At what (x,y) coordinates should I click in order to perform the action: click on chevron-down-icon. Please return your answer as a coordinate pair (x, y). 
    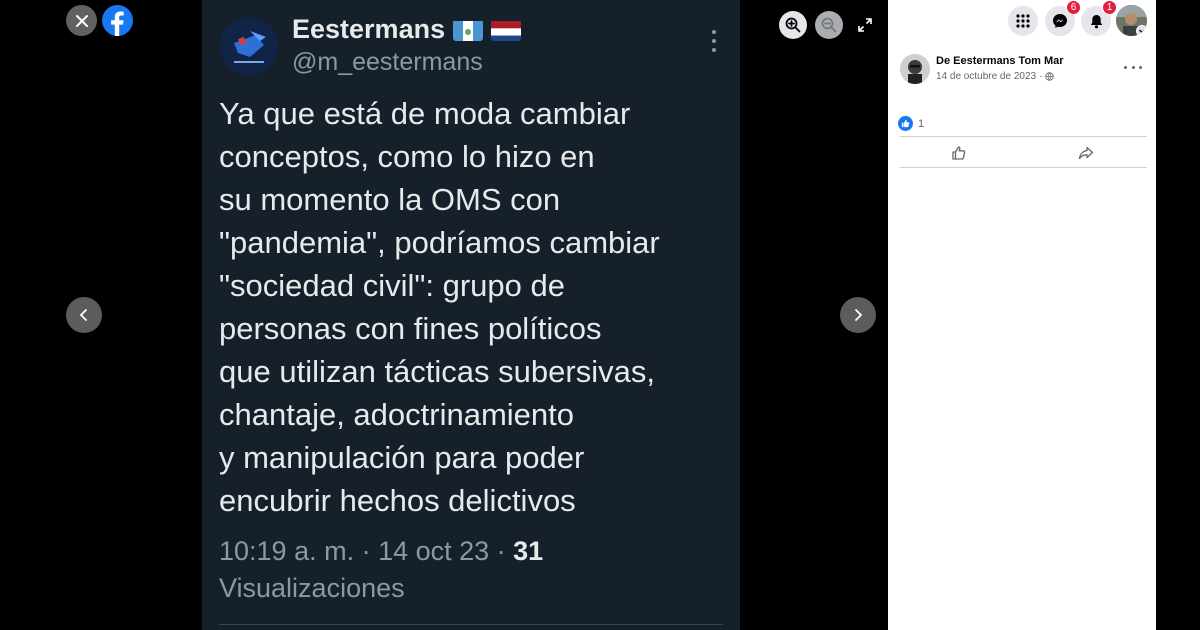
    Looking at the image, I should click on (1141, 30).